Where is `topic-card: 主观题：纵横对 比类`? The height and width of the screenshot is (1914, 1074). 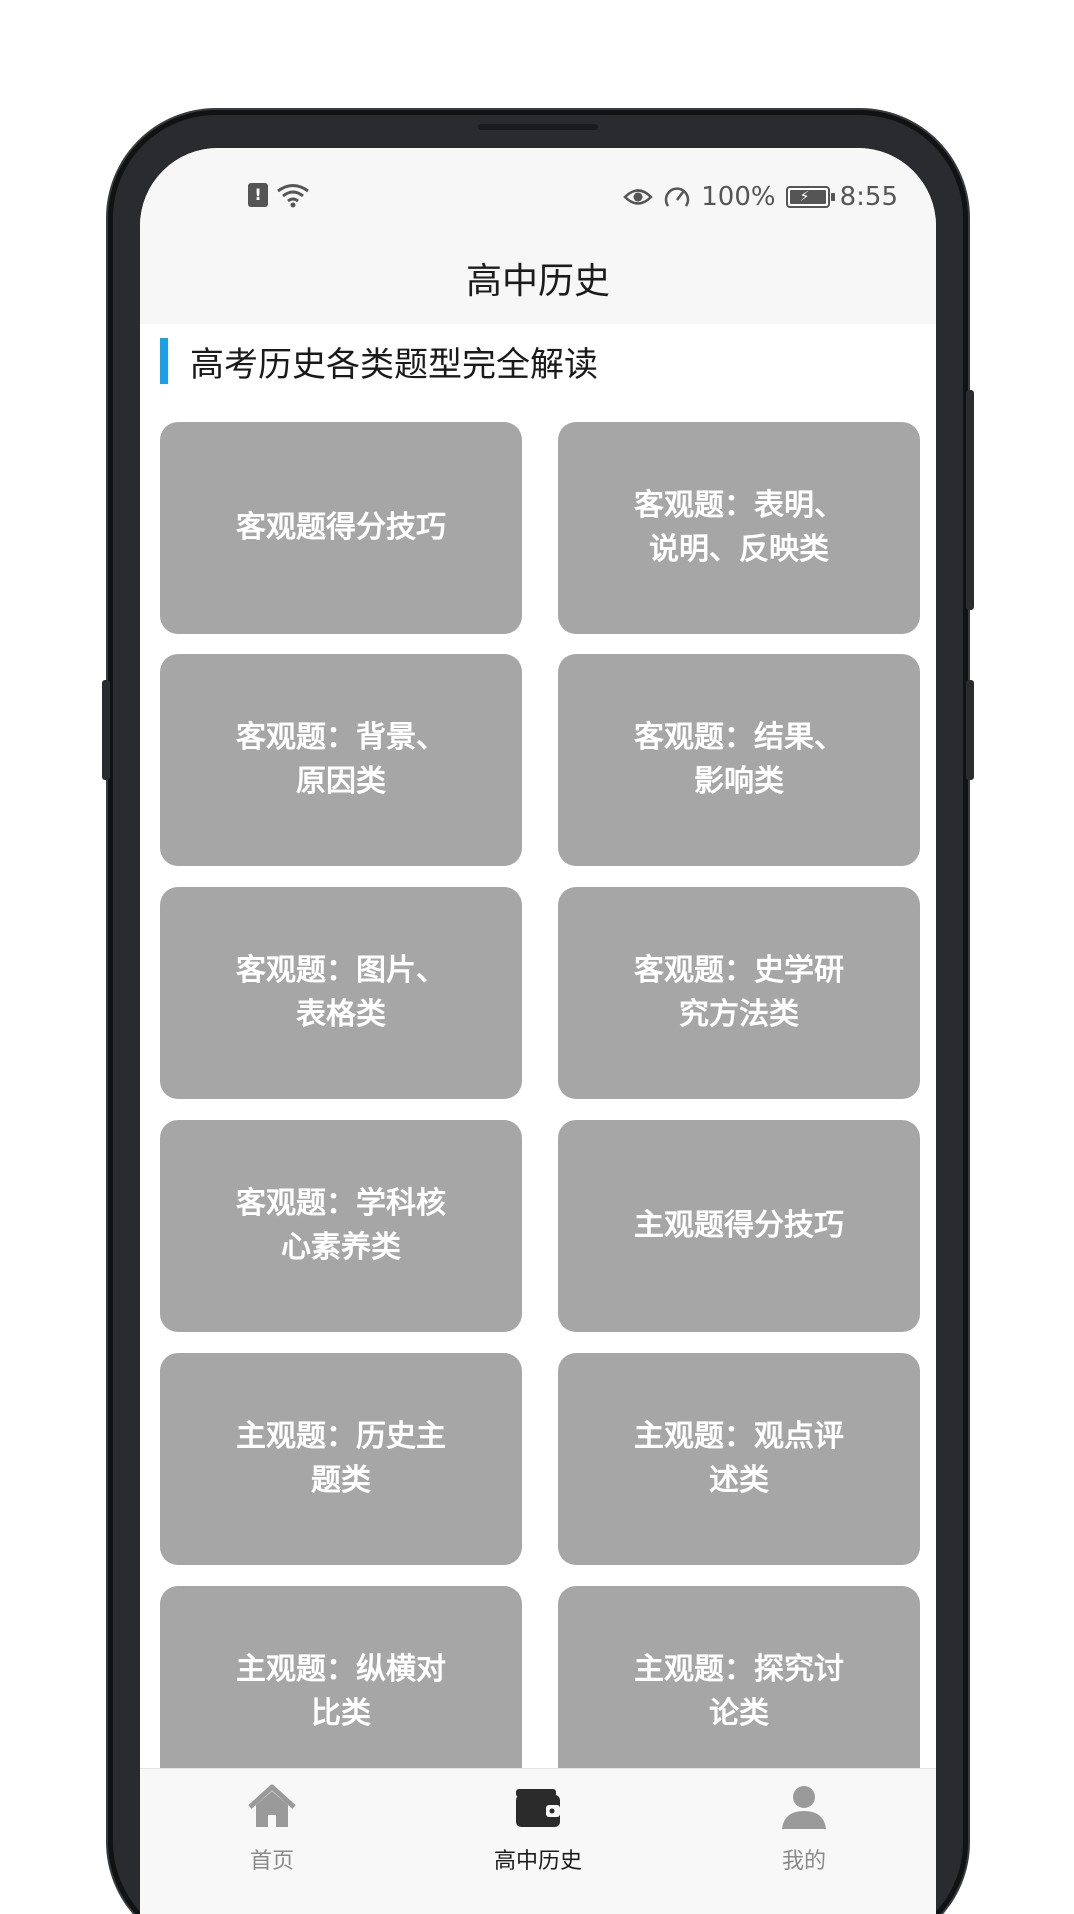
topic-card: 主观题：纵横对 比类 is located at coordinates (341, 1692).